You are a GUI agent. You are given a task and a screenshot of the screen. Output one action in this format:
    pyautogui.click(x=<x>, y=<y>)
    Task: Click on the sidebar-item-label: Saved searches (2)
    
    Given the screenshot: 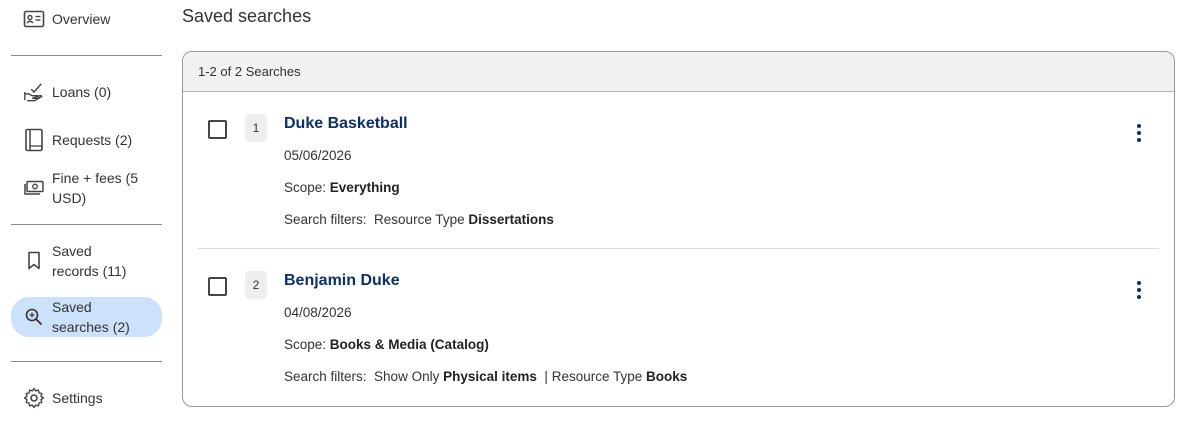 What is the action you would take?
    pyautogui.click(x=91, y=317)
    